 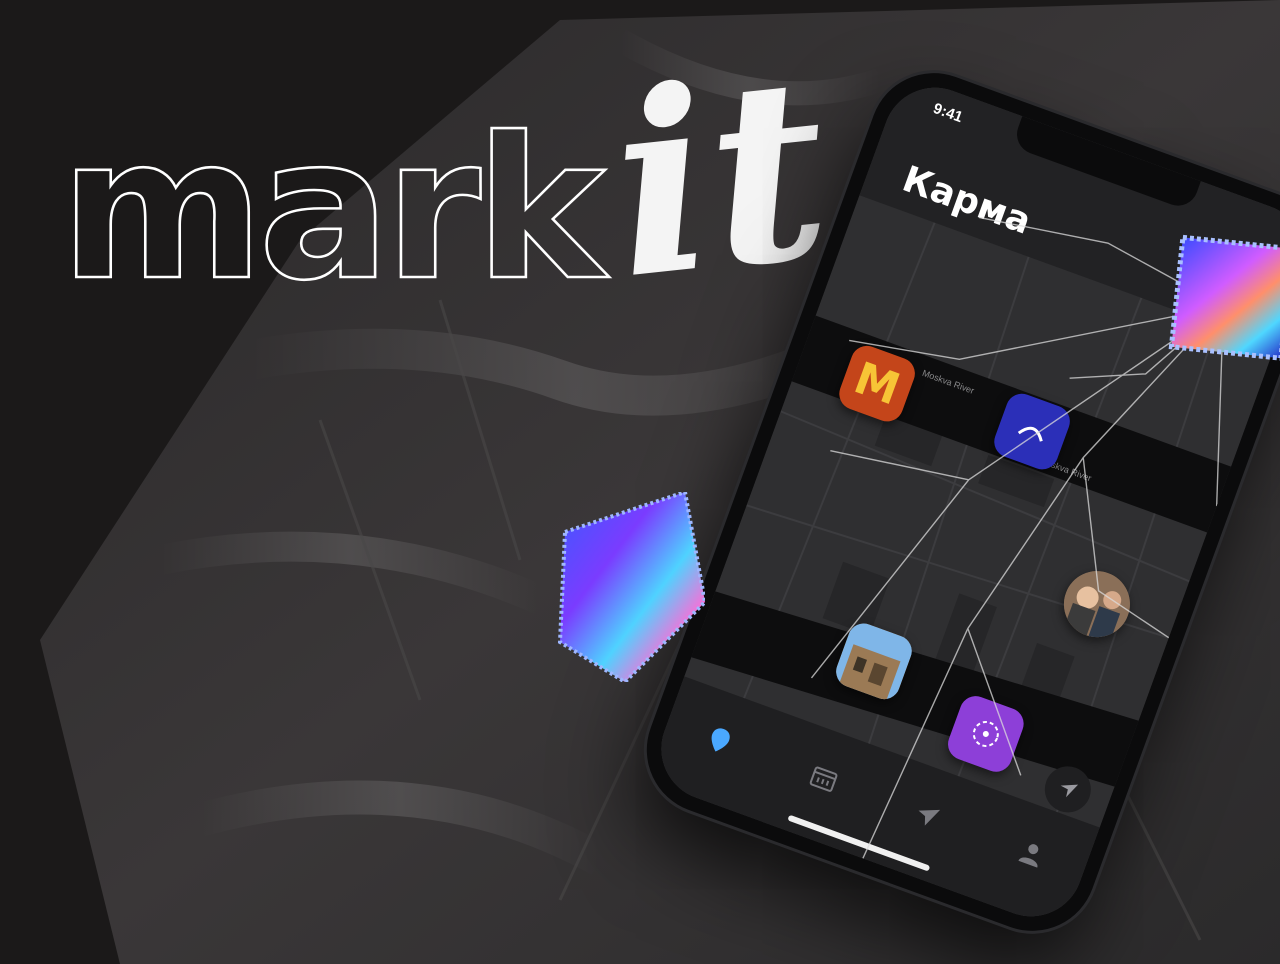 I want to click on send-icon, so click(x=929, y=817).